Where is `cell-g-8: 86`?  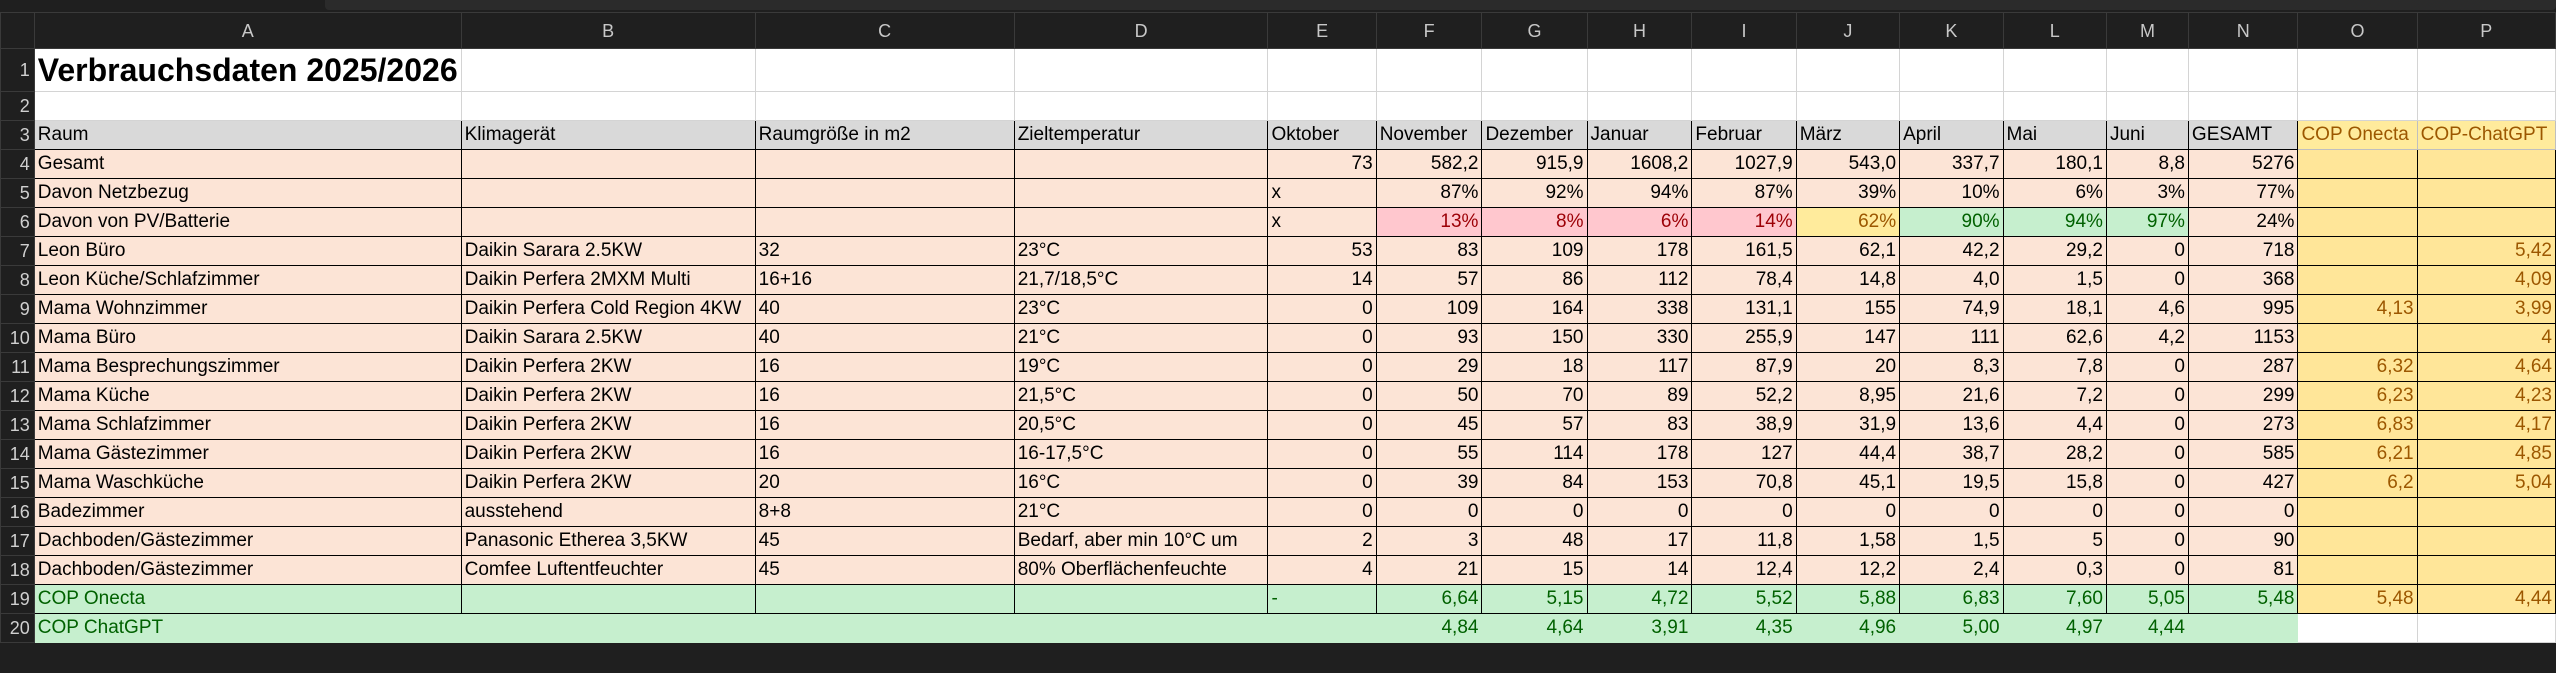 cell-g-8: 86 is located at coordinates (1534, 280).